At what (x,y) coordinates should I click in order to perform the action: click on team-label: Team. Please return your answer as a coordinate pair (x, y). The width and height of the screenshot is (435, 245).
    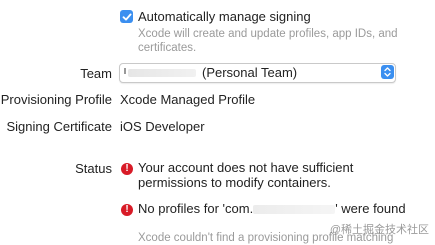
    Looking at the image, I should click on (96, 73).